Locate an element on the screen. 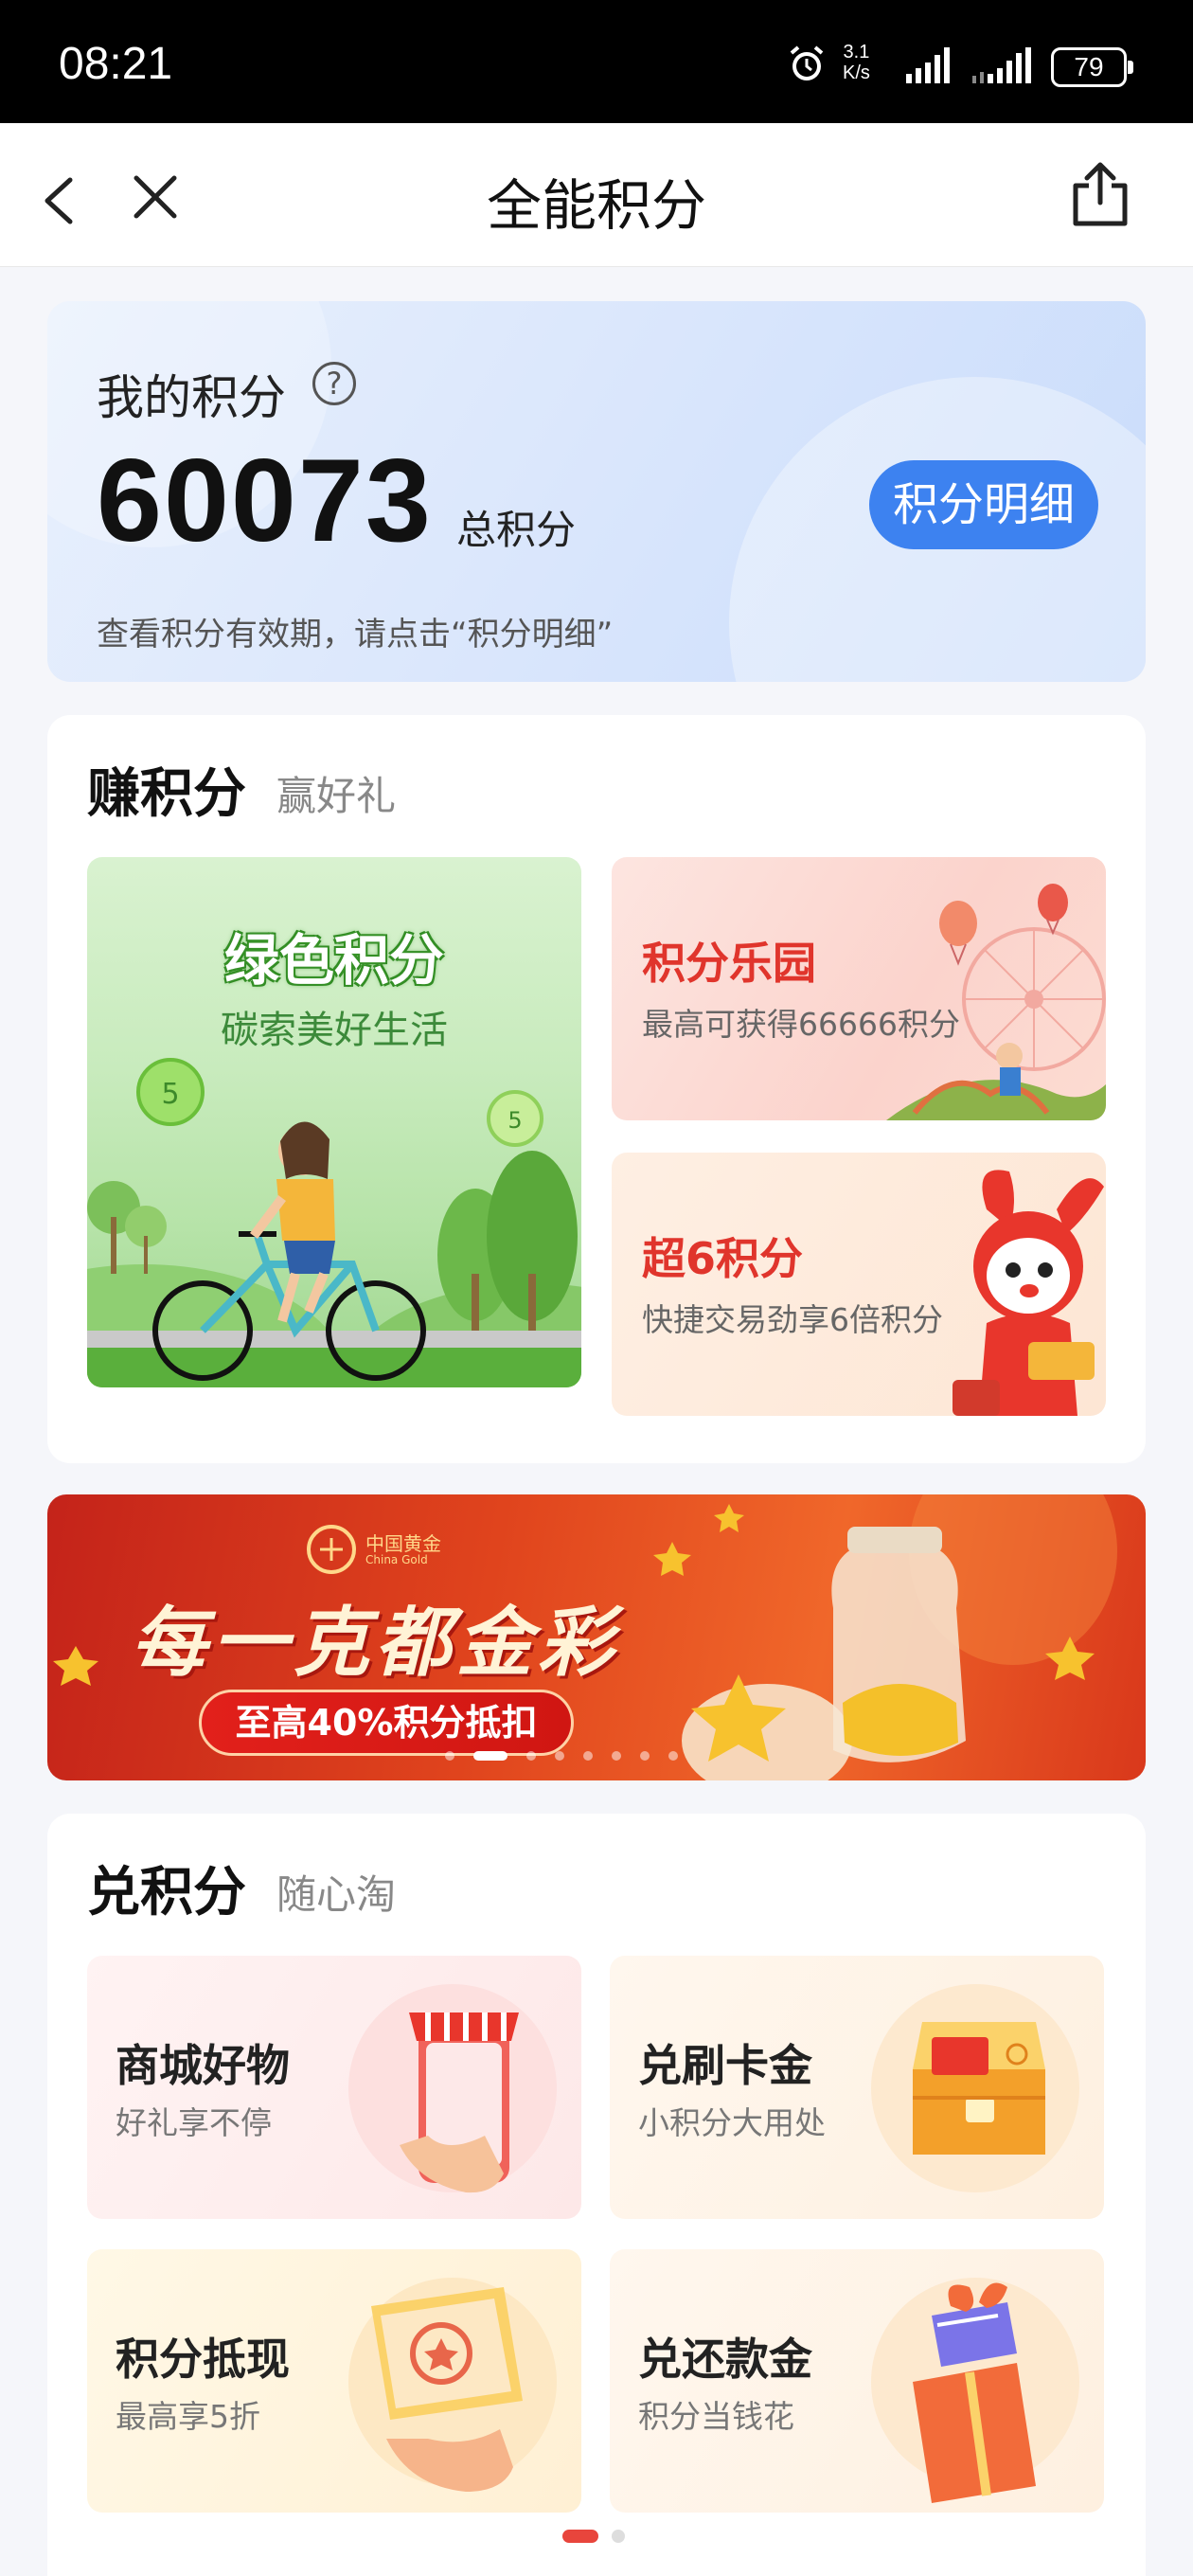 Image resolution: width=1193 pixels, height=2576 pixels. battery-icon: 79 is located at coordinates (1092, 67).